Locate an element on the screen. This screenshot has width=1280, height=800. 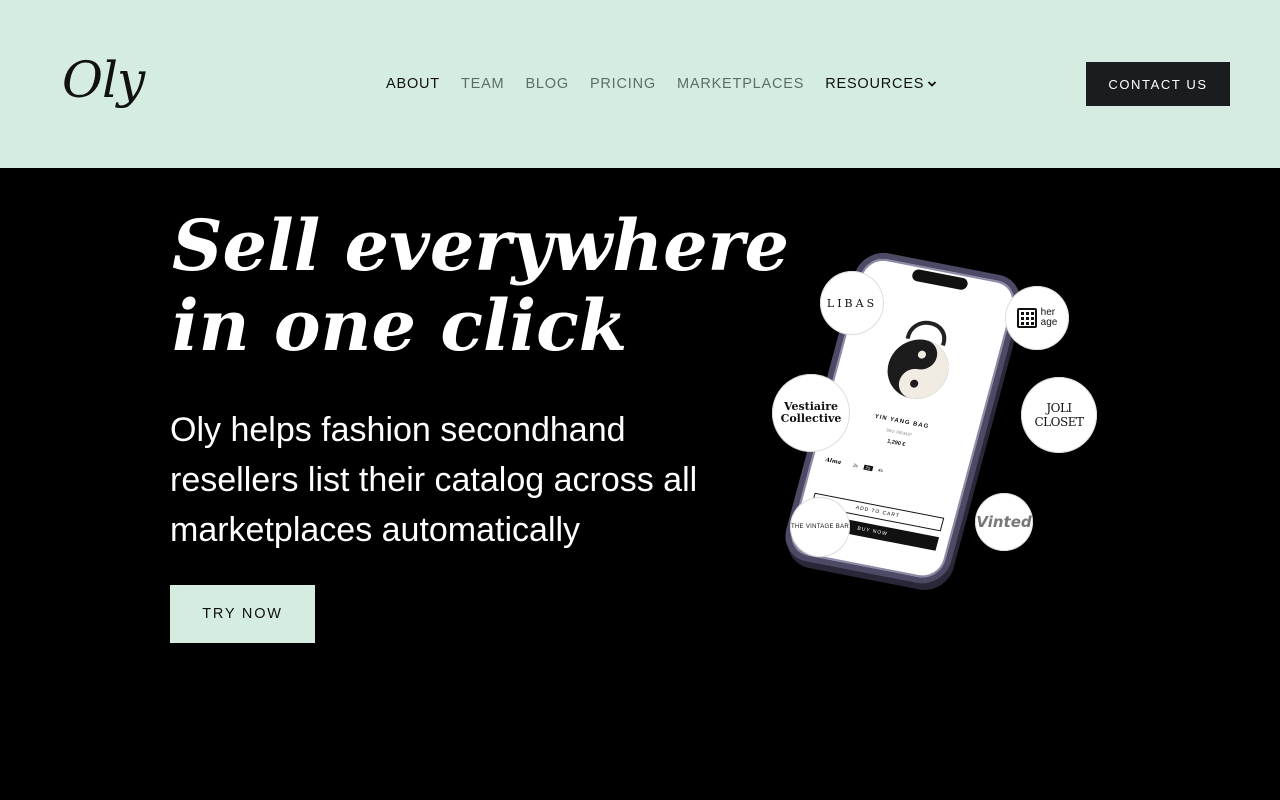
oly-logo: Oly is located at coordinates (103, 80).